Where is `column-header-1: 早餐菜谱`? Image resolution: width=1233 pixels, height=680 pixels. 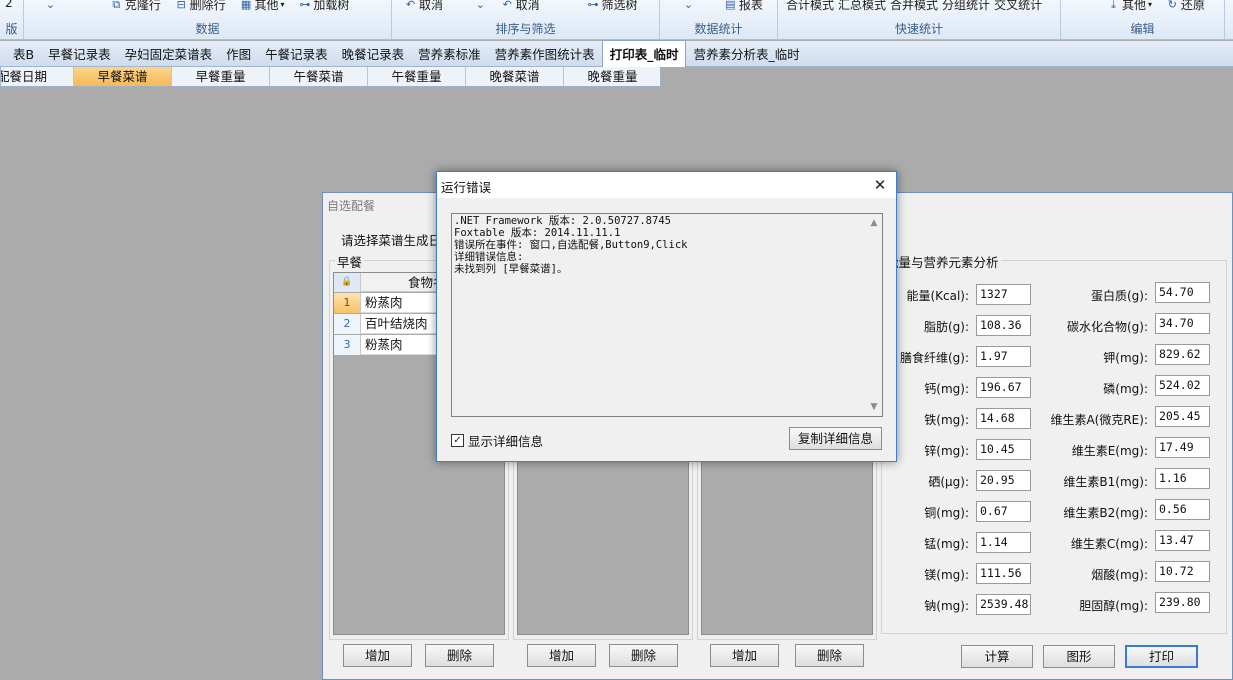
column-header-1: 早餐菜谱 is located at coordinates (123, 76).